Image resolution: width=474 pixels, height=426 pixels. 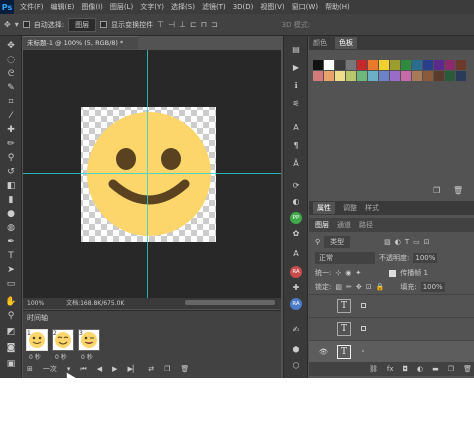 I want to click on menu-select: 选择(S), so click(x=183, y=7).